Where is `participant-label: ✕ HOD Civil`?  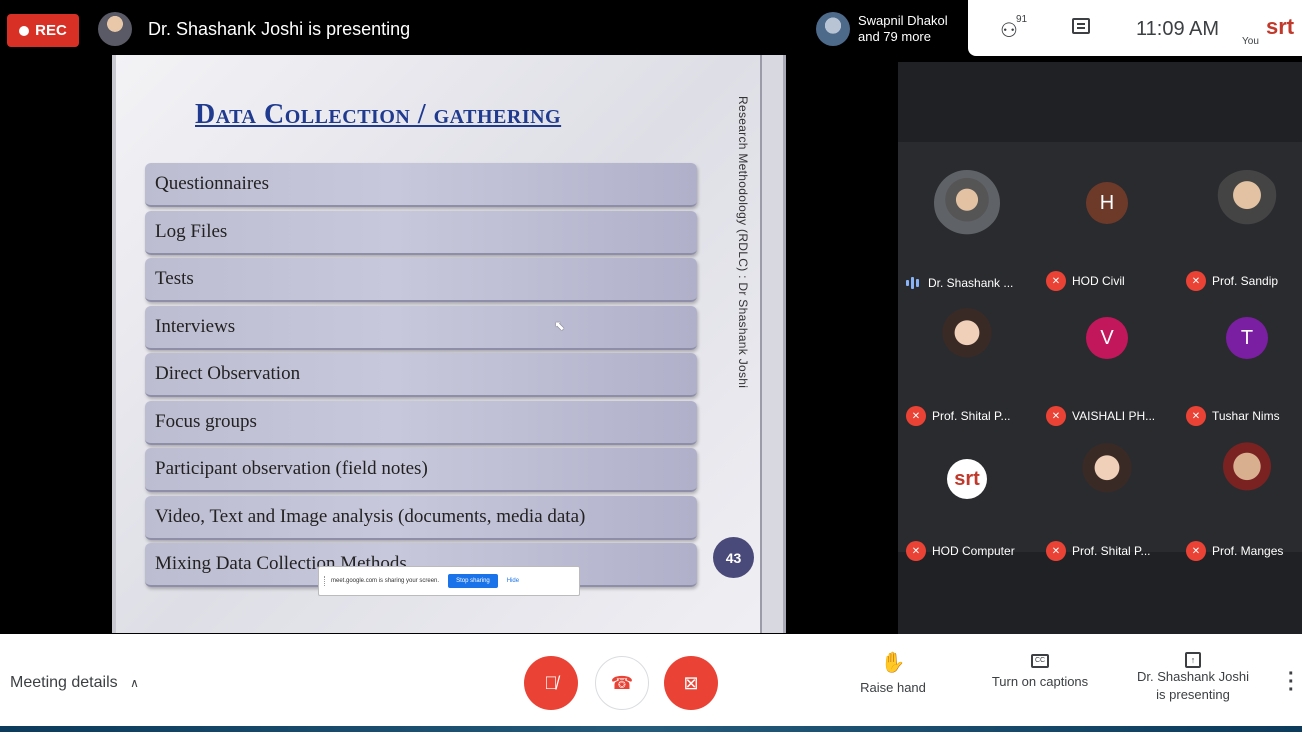
participant-label: ✕ HOD Civil is located at coordinates (1085, 281).